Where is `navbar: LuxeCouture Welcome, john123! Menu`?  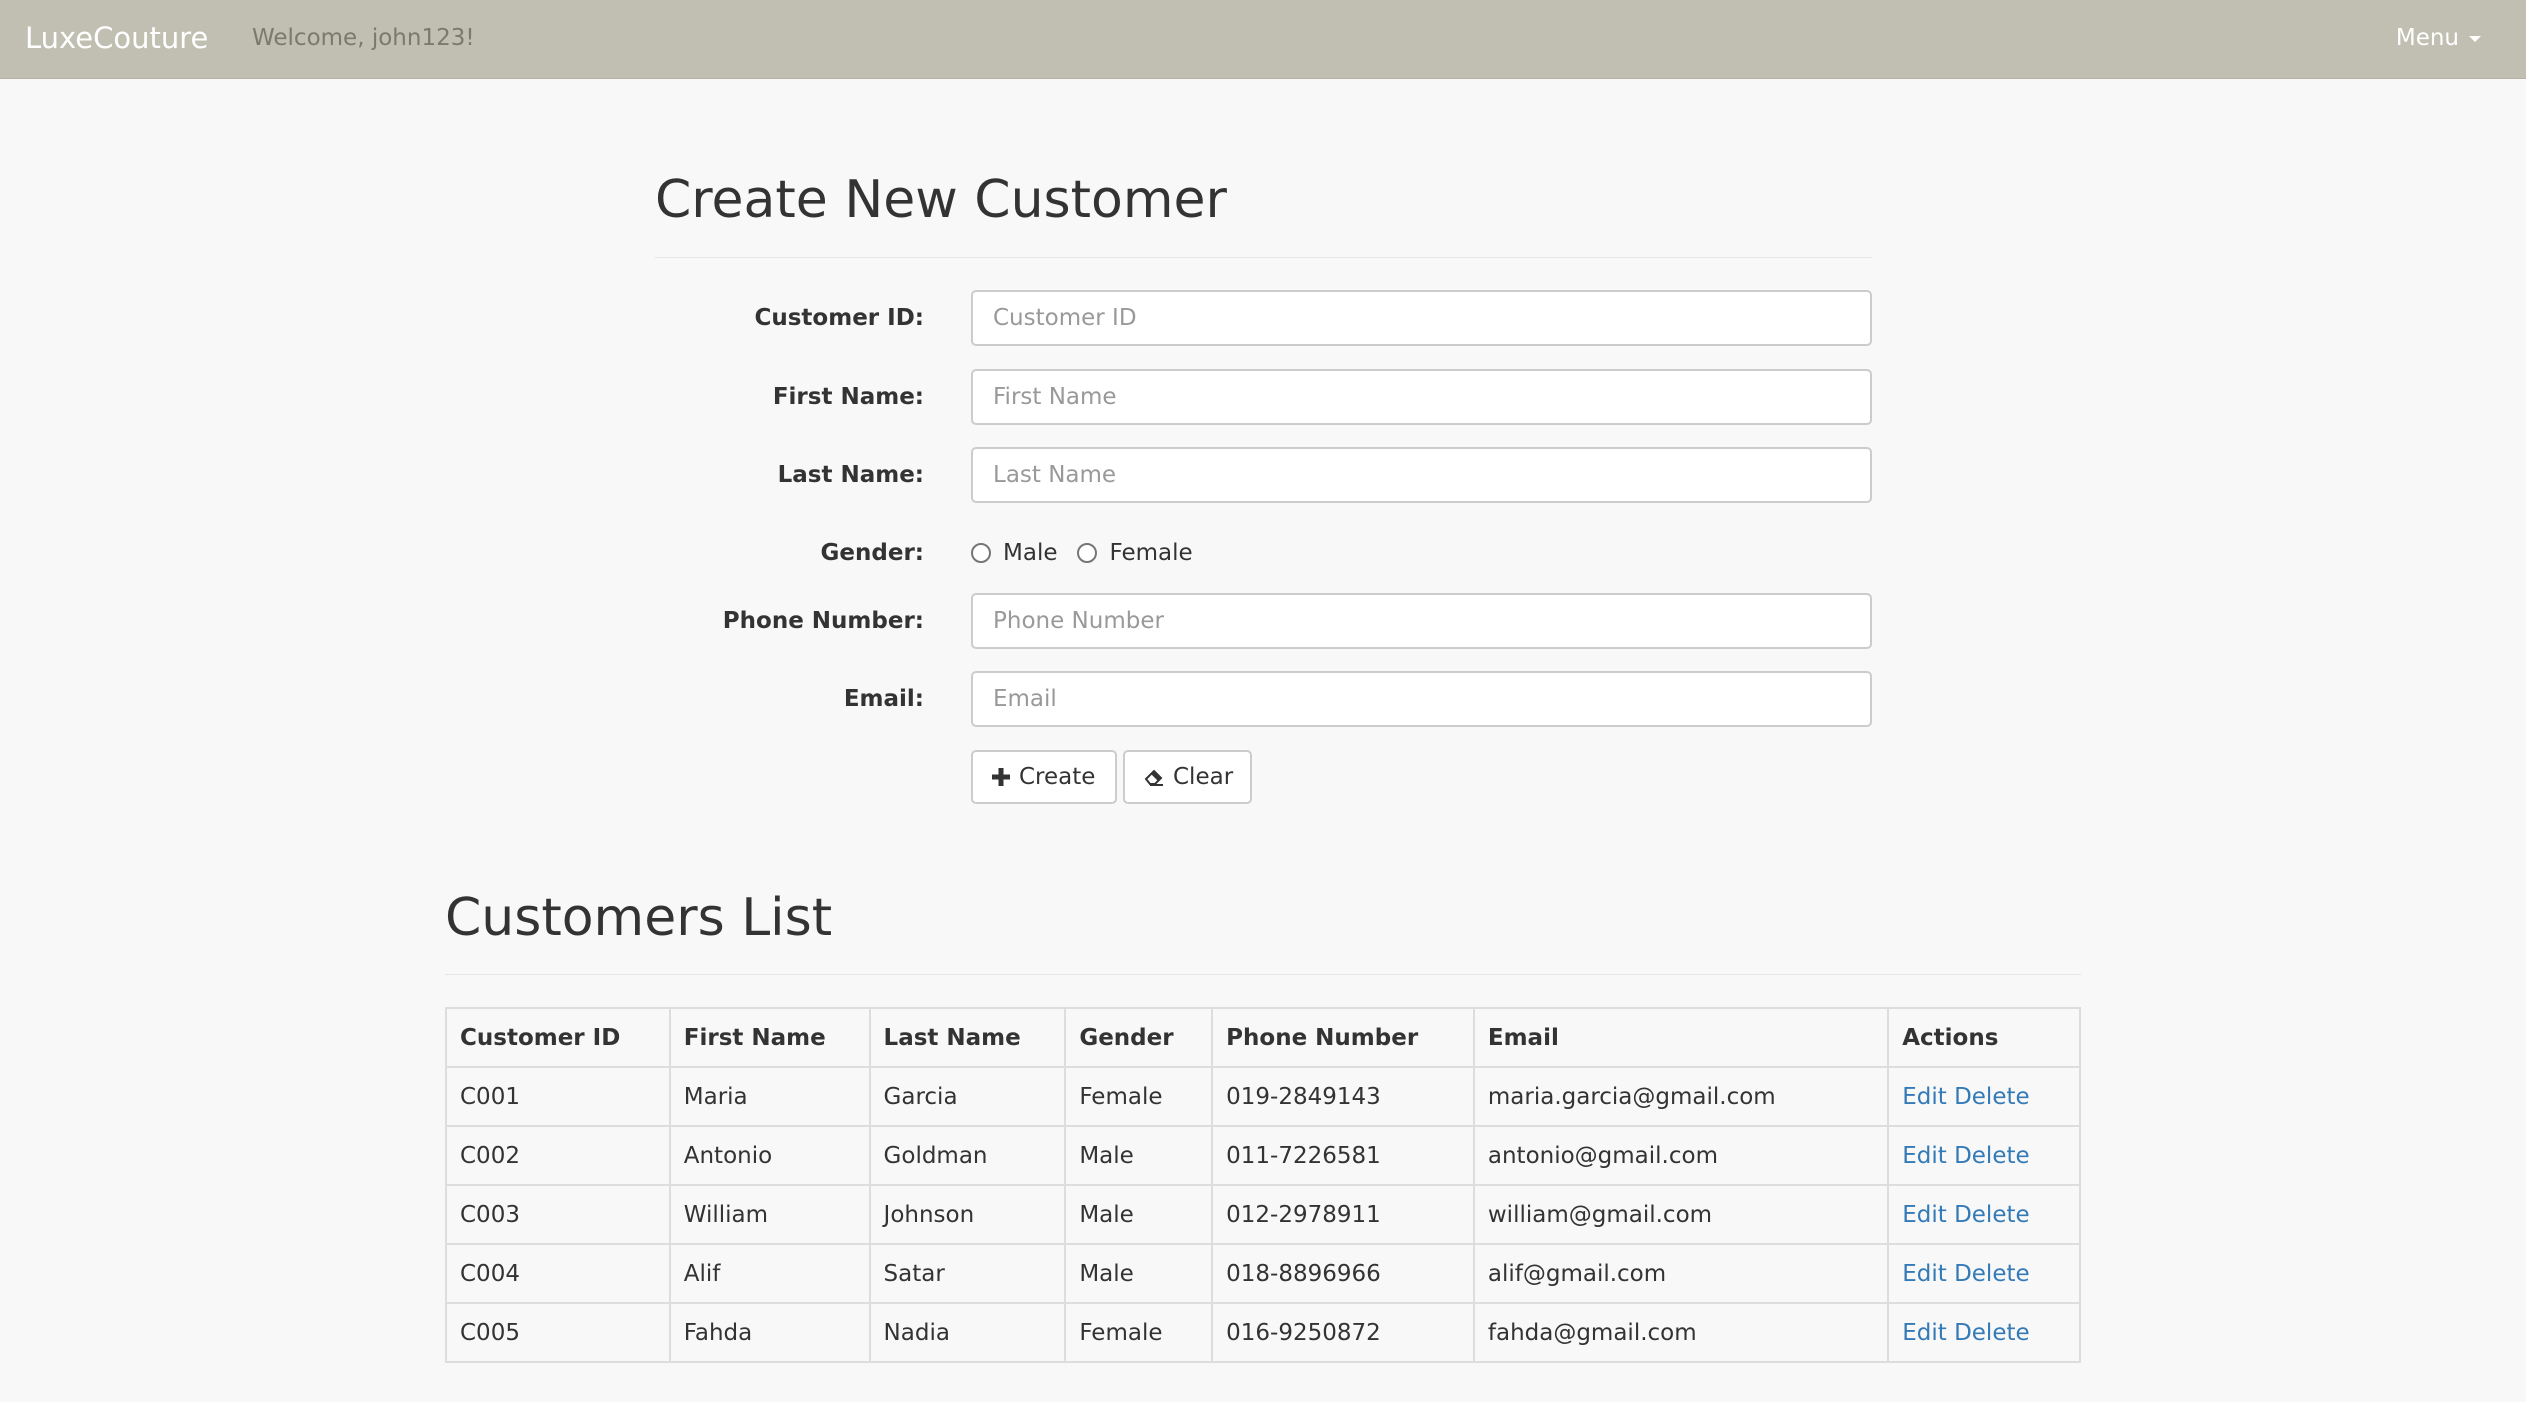
navbar: LuxeCouture Welcome, john123! Menu is located at coordinates (1263, 39).